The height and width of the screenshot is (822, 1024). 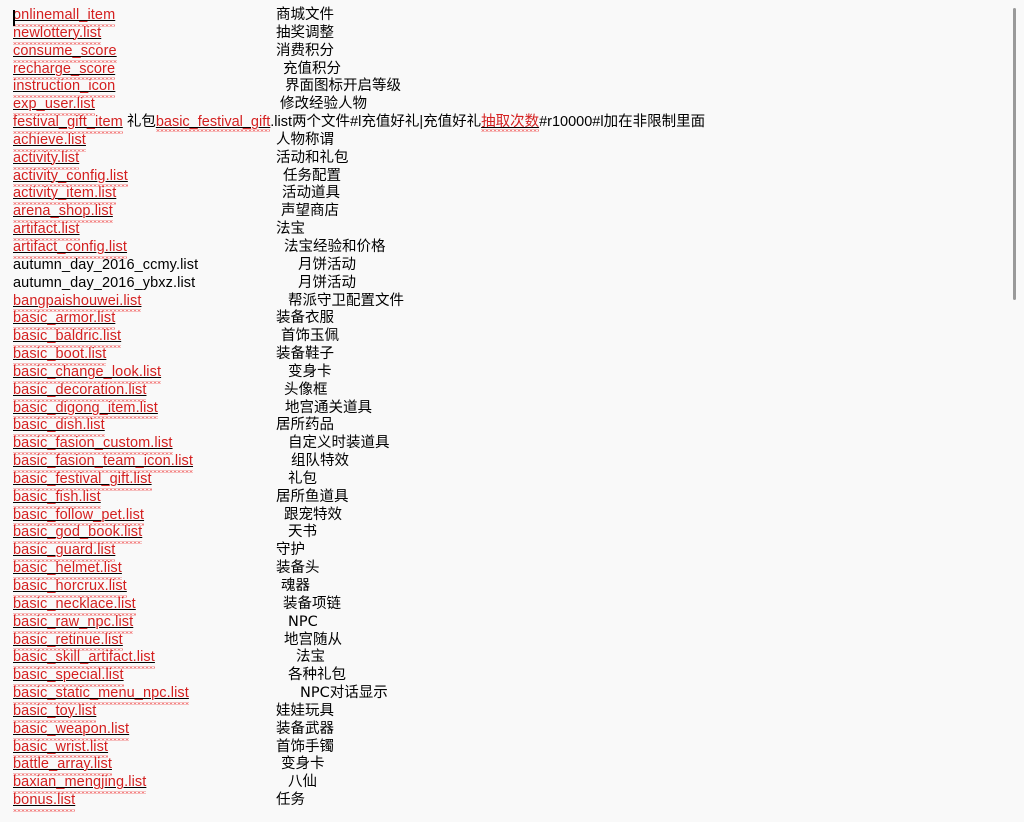 I want to click on file-description: 居所药品, so click(x=305, y=425).